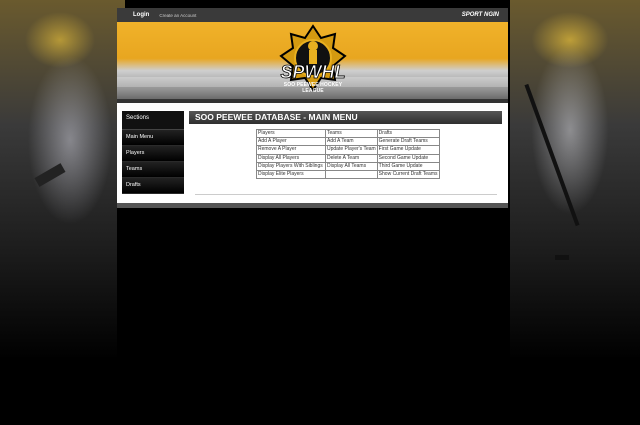 This screenshot has height=425, width=640. I want to click on sidebar-item-teams: Teams, so click(153, 170).